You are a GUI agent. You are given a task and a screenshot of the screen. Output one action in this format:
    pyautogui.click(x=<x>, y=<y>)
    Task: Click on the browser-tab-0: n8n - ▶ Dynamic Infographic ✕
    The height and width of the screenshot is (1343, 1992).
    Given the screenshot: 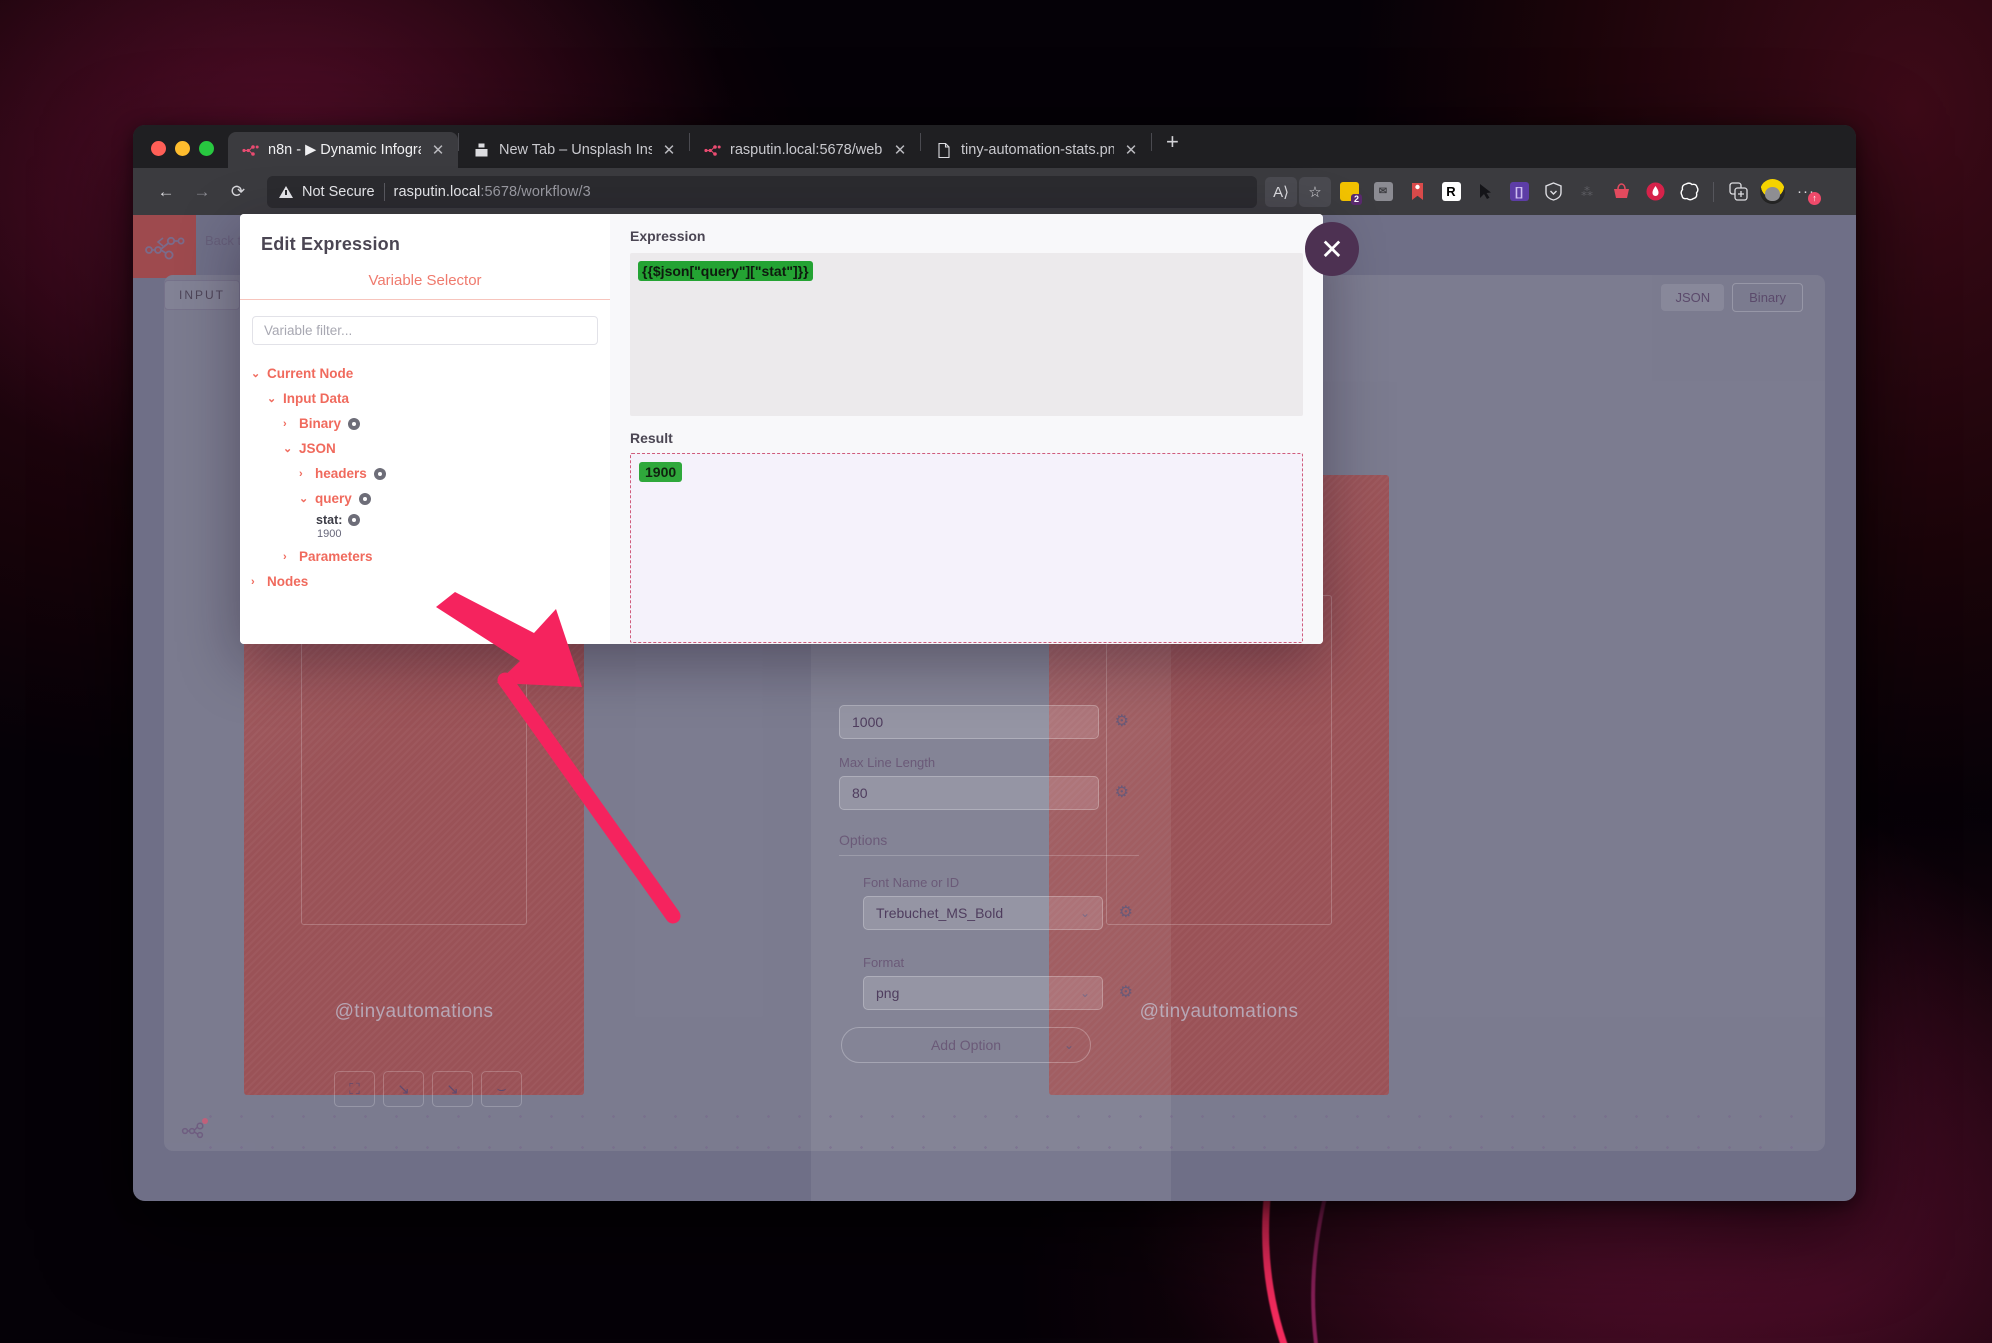 What is the action you would take?
    pyautogui.click(x=343, y=150)
    